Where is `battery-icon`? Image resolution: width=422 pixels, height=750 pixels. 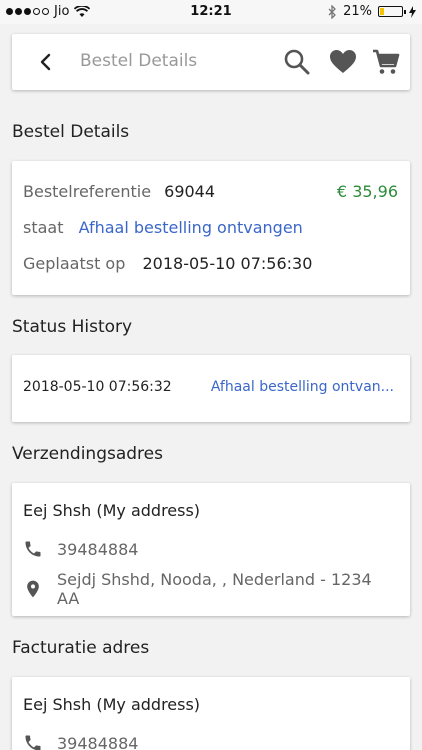 battery-icon is located at coordinates (392, 11).